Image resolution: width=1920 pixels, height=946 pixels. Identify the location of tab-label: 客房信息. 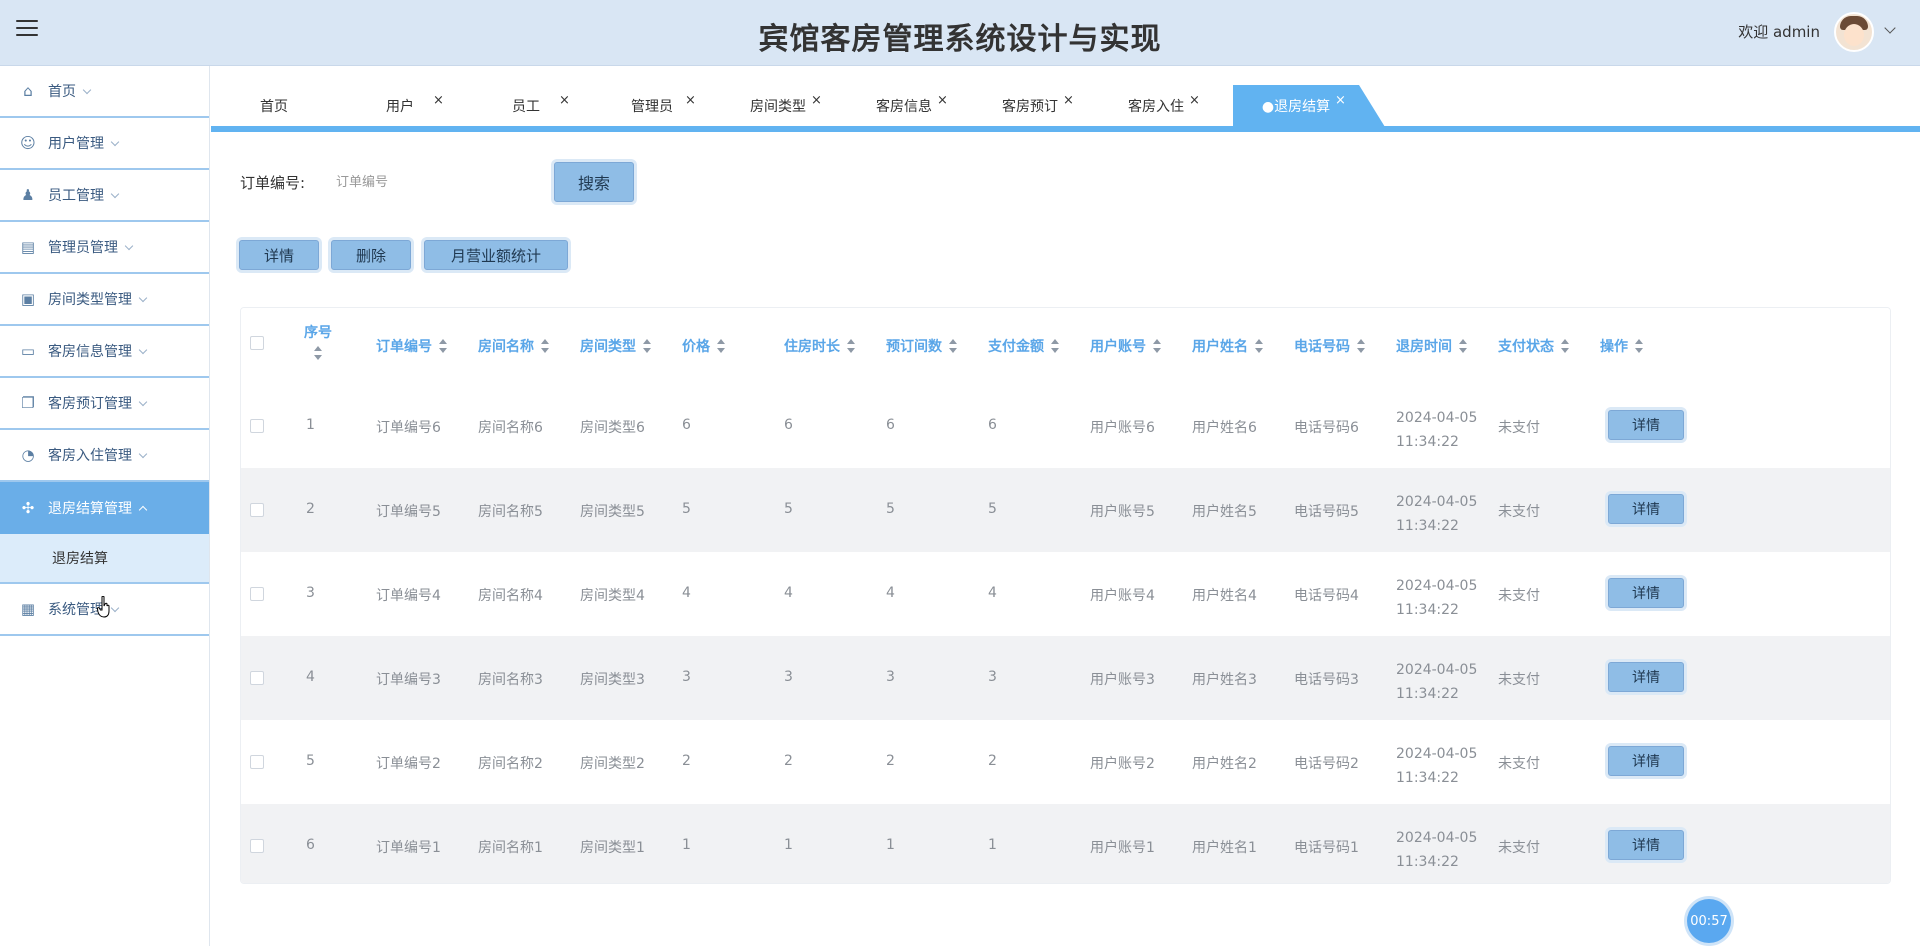
(904, 107).